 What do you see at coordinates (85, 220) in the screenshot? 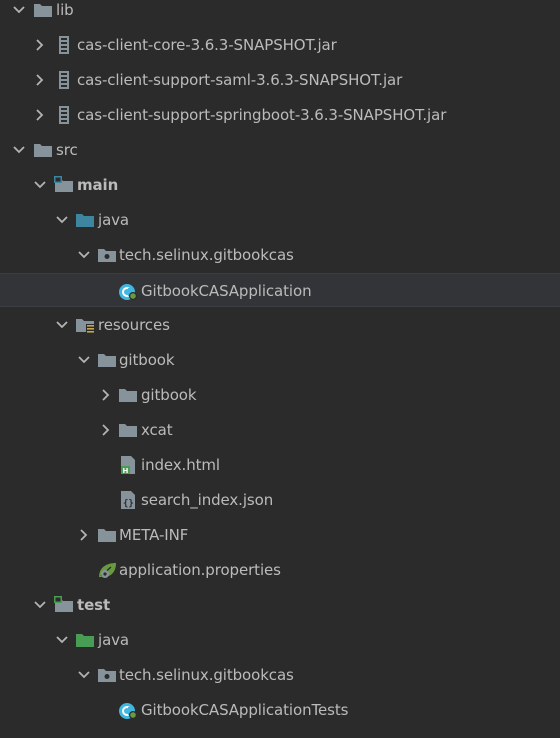
I see `source-folder-icon` at bounding box center [85, 220].